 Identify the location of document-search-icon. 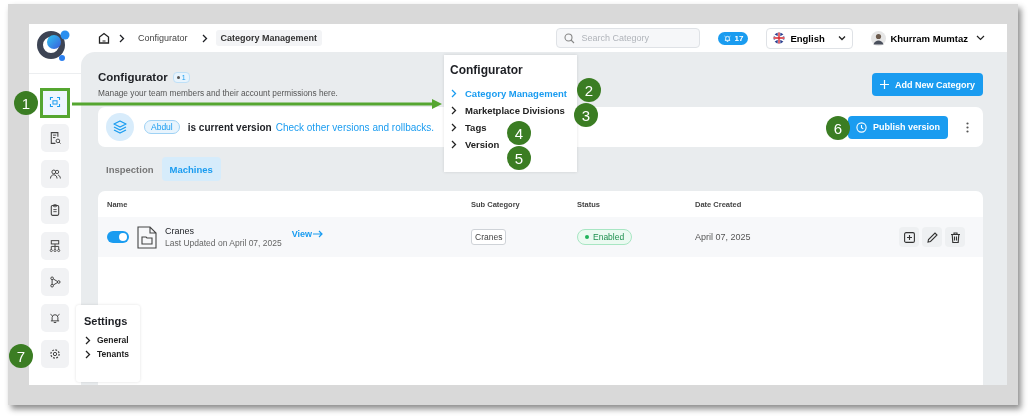
(55, 138).